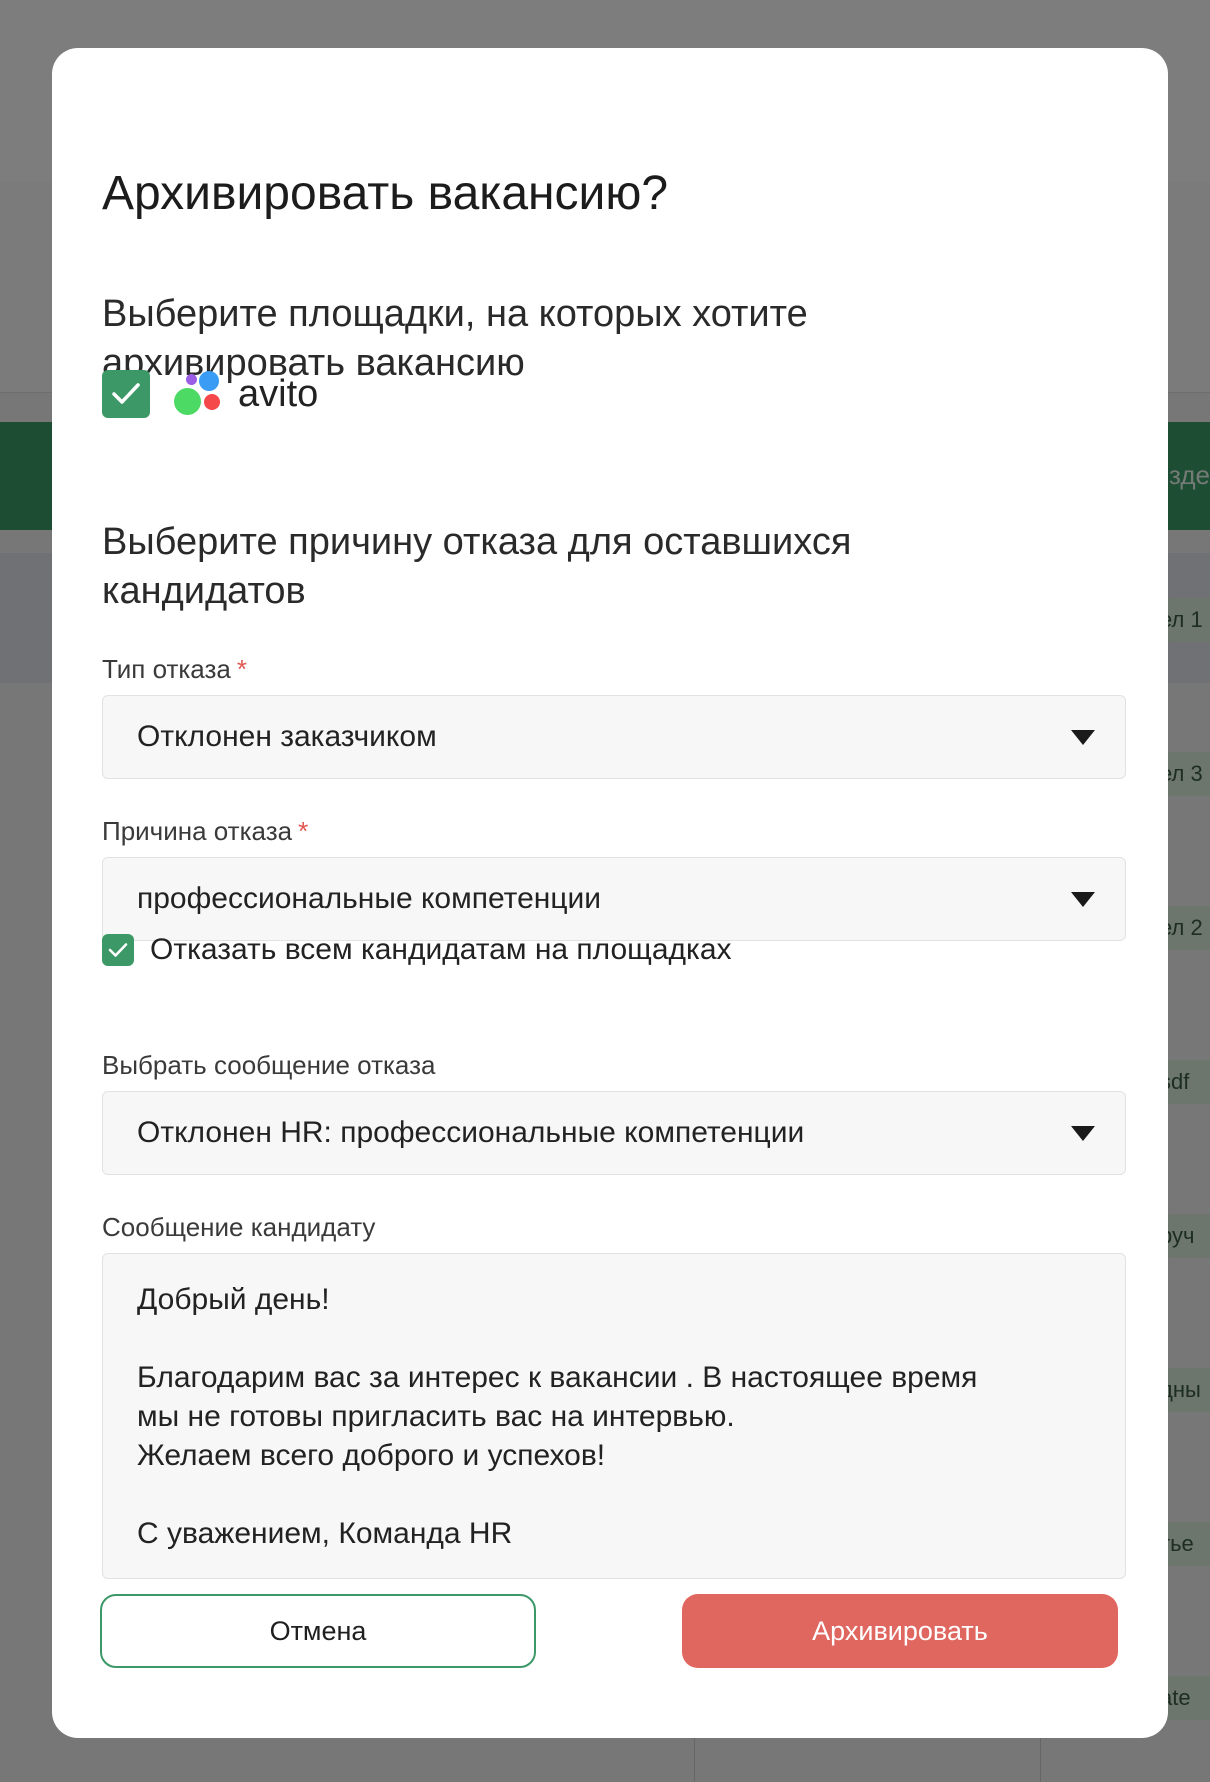 The height and width of the screenshot is (1782, 1210). I want to click on reject-all-label: Отказать всем кандидатам на площадках, so click(441, 949).